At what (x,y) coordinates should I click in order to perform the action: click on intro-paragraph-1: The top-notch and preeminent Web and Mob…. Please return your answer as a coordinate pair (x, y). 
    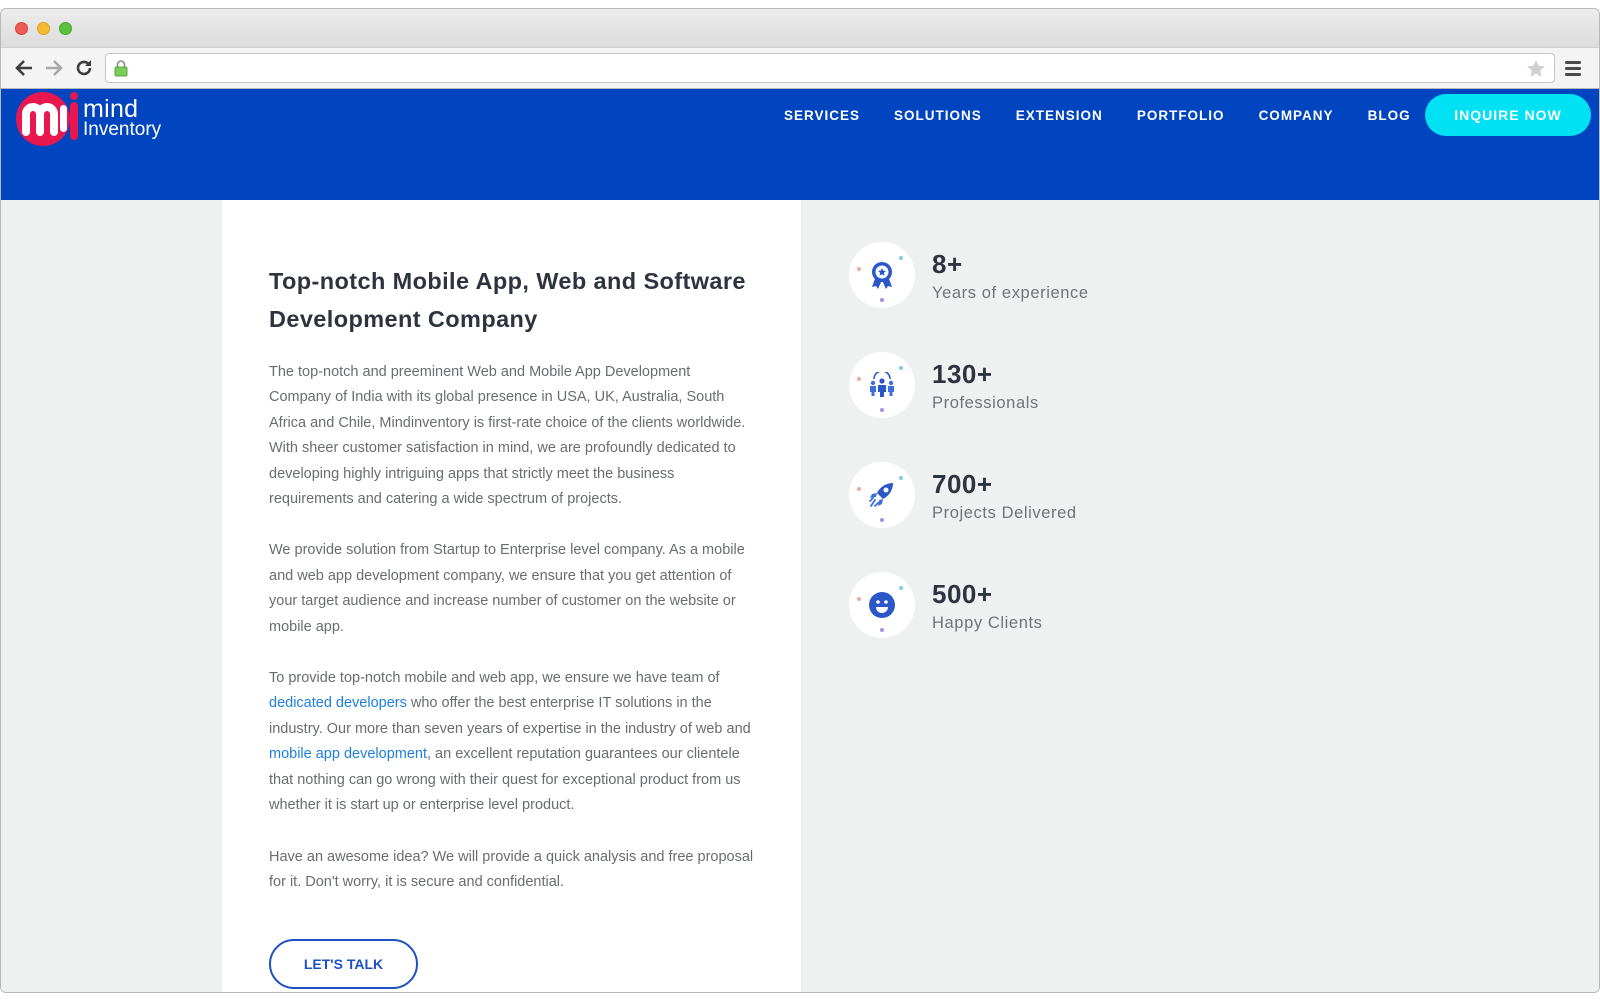
    Looking at the image, I should click on (507, 436).